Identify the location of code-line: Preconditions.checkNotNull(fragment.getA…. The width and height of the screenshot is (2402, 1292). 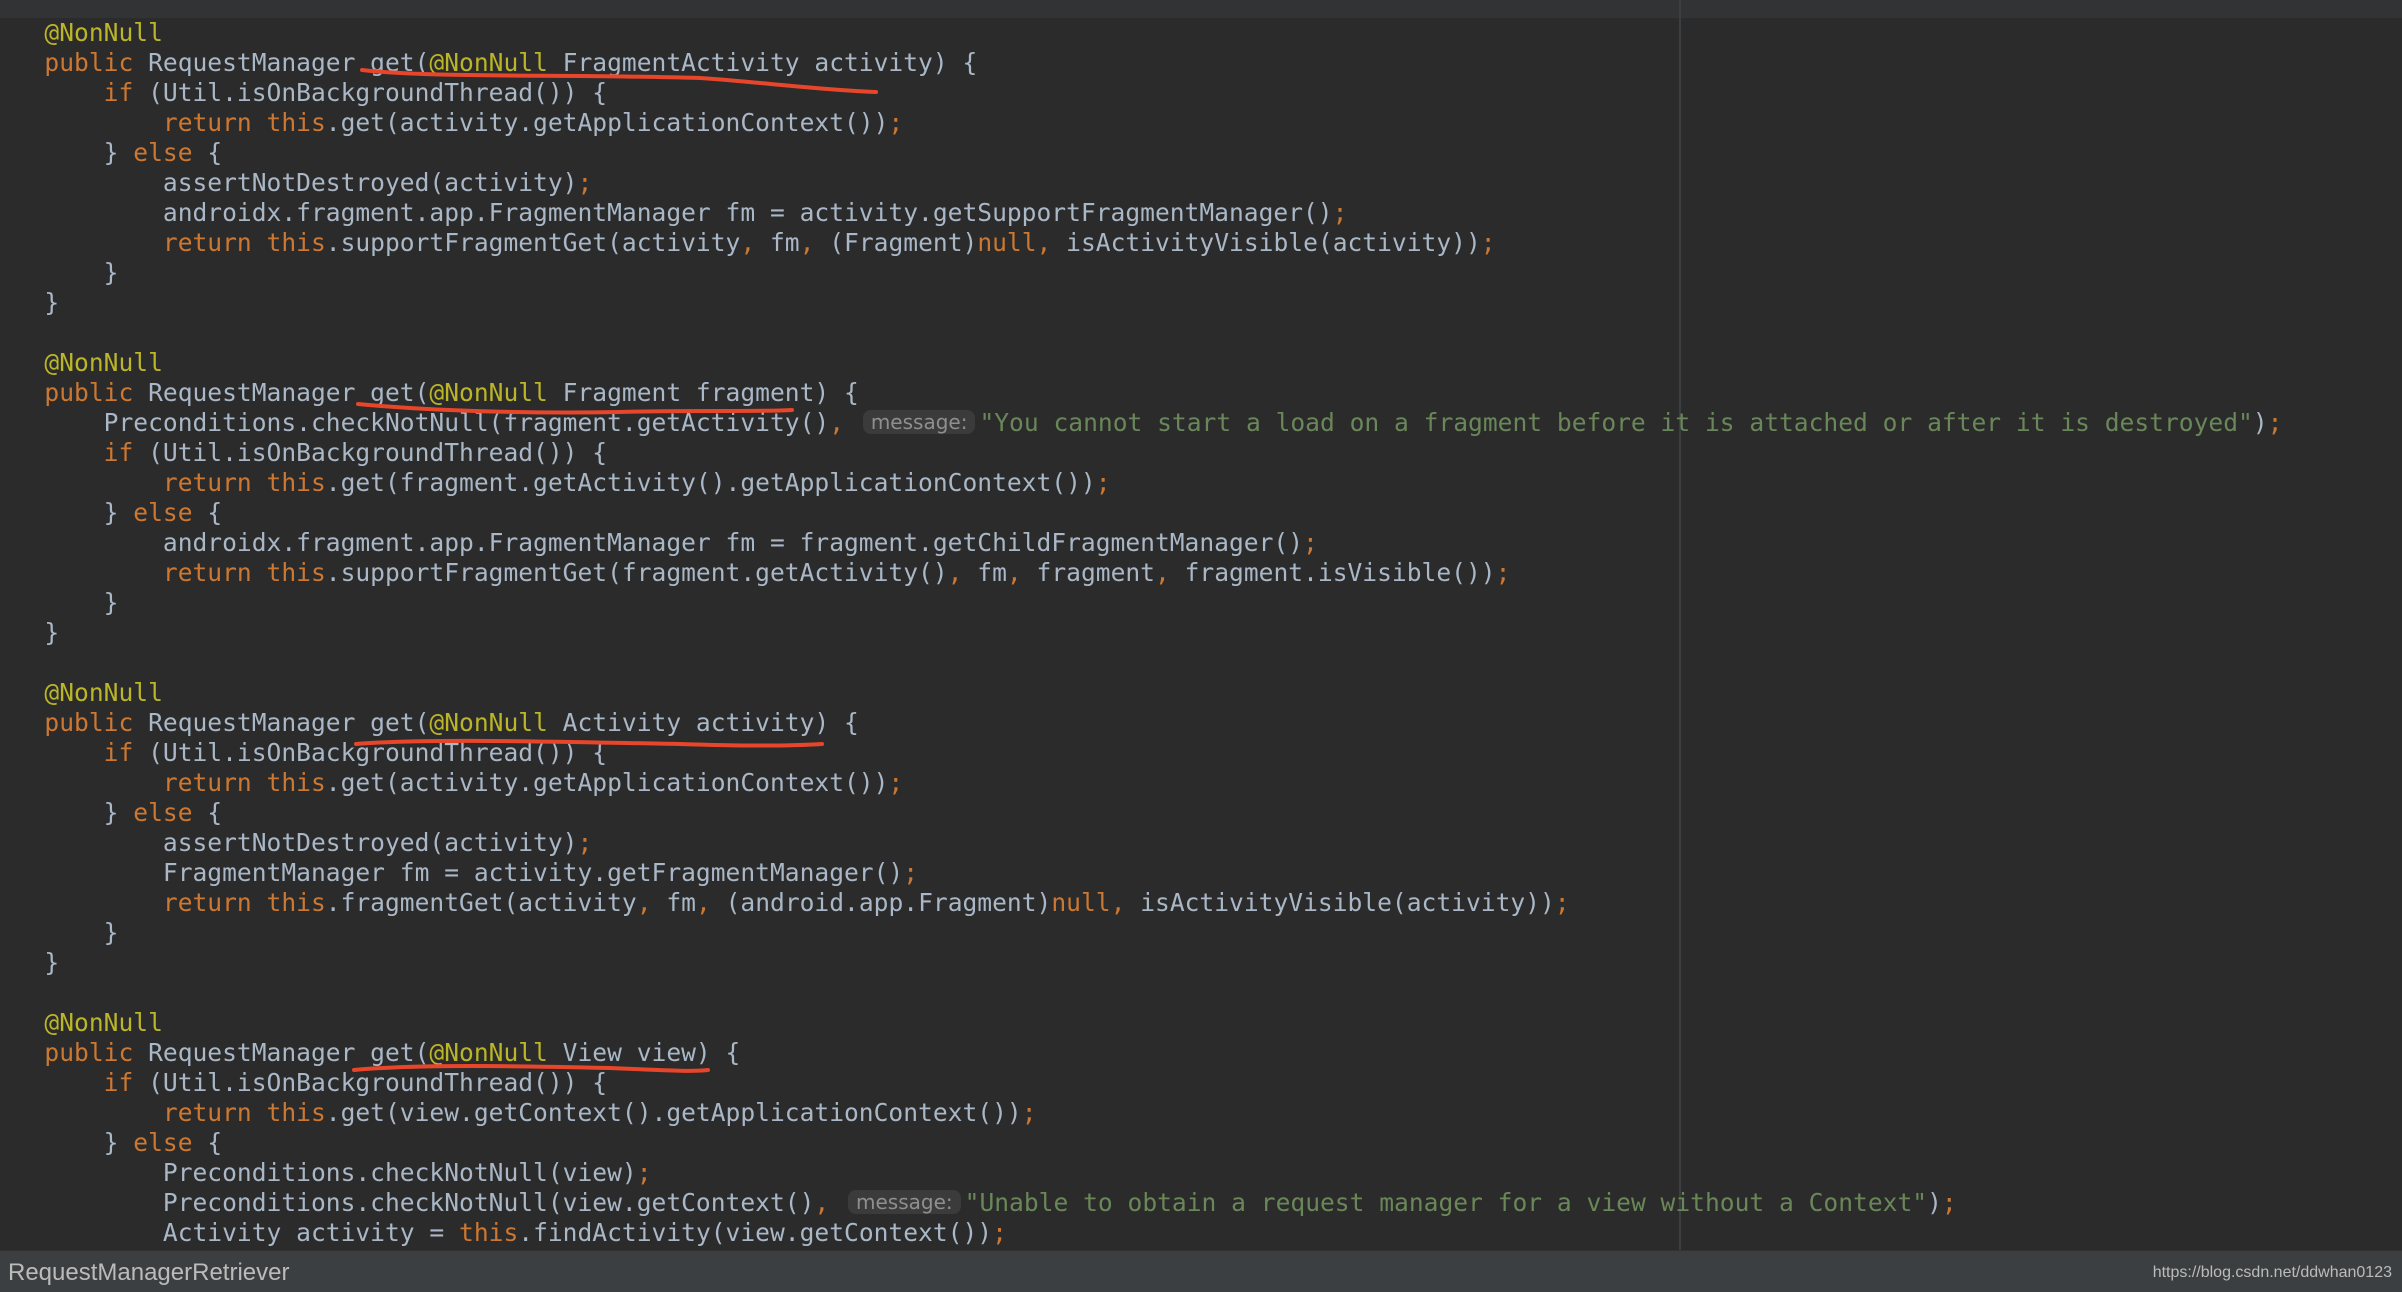
(1201, 423).